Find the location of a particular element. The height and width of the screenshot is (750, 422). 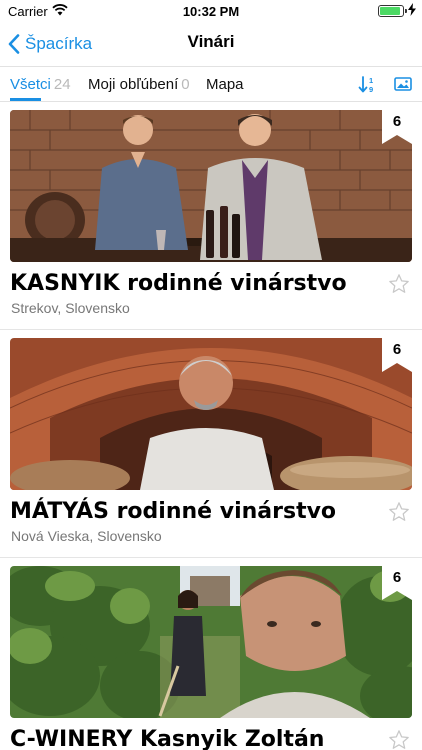

navigation-bar: Špacírka Vinári is located at coordinates (211, 44).